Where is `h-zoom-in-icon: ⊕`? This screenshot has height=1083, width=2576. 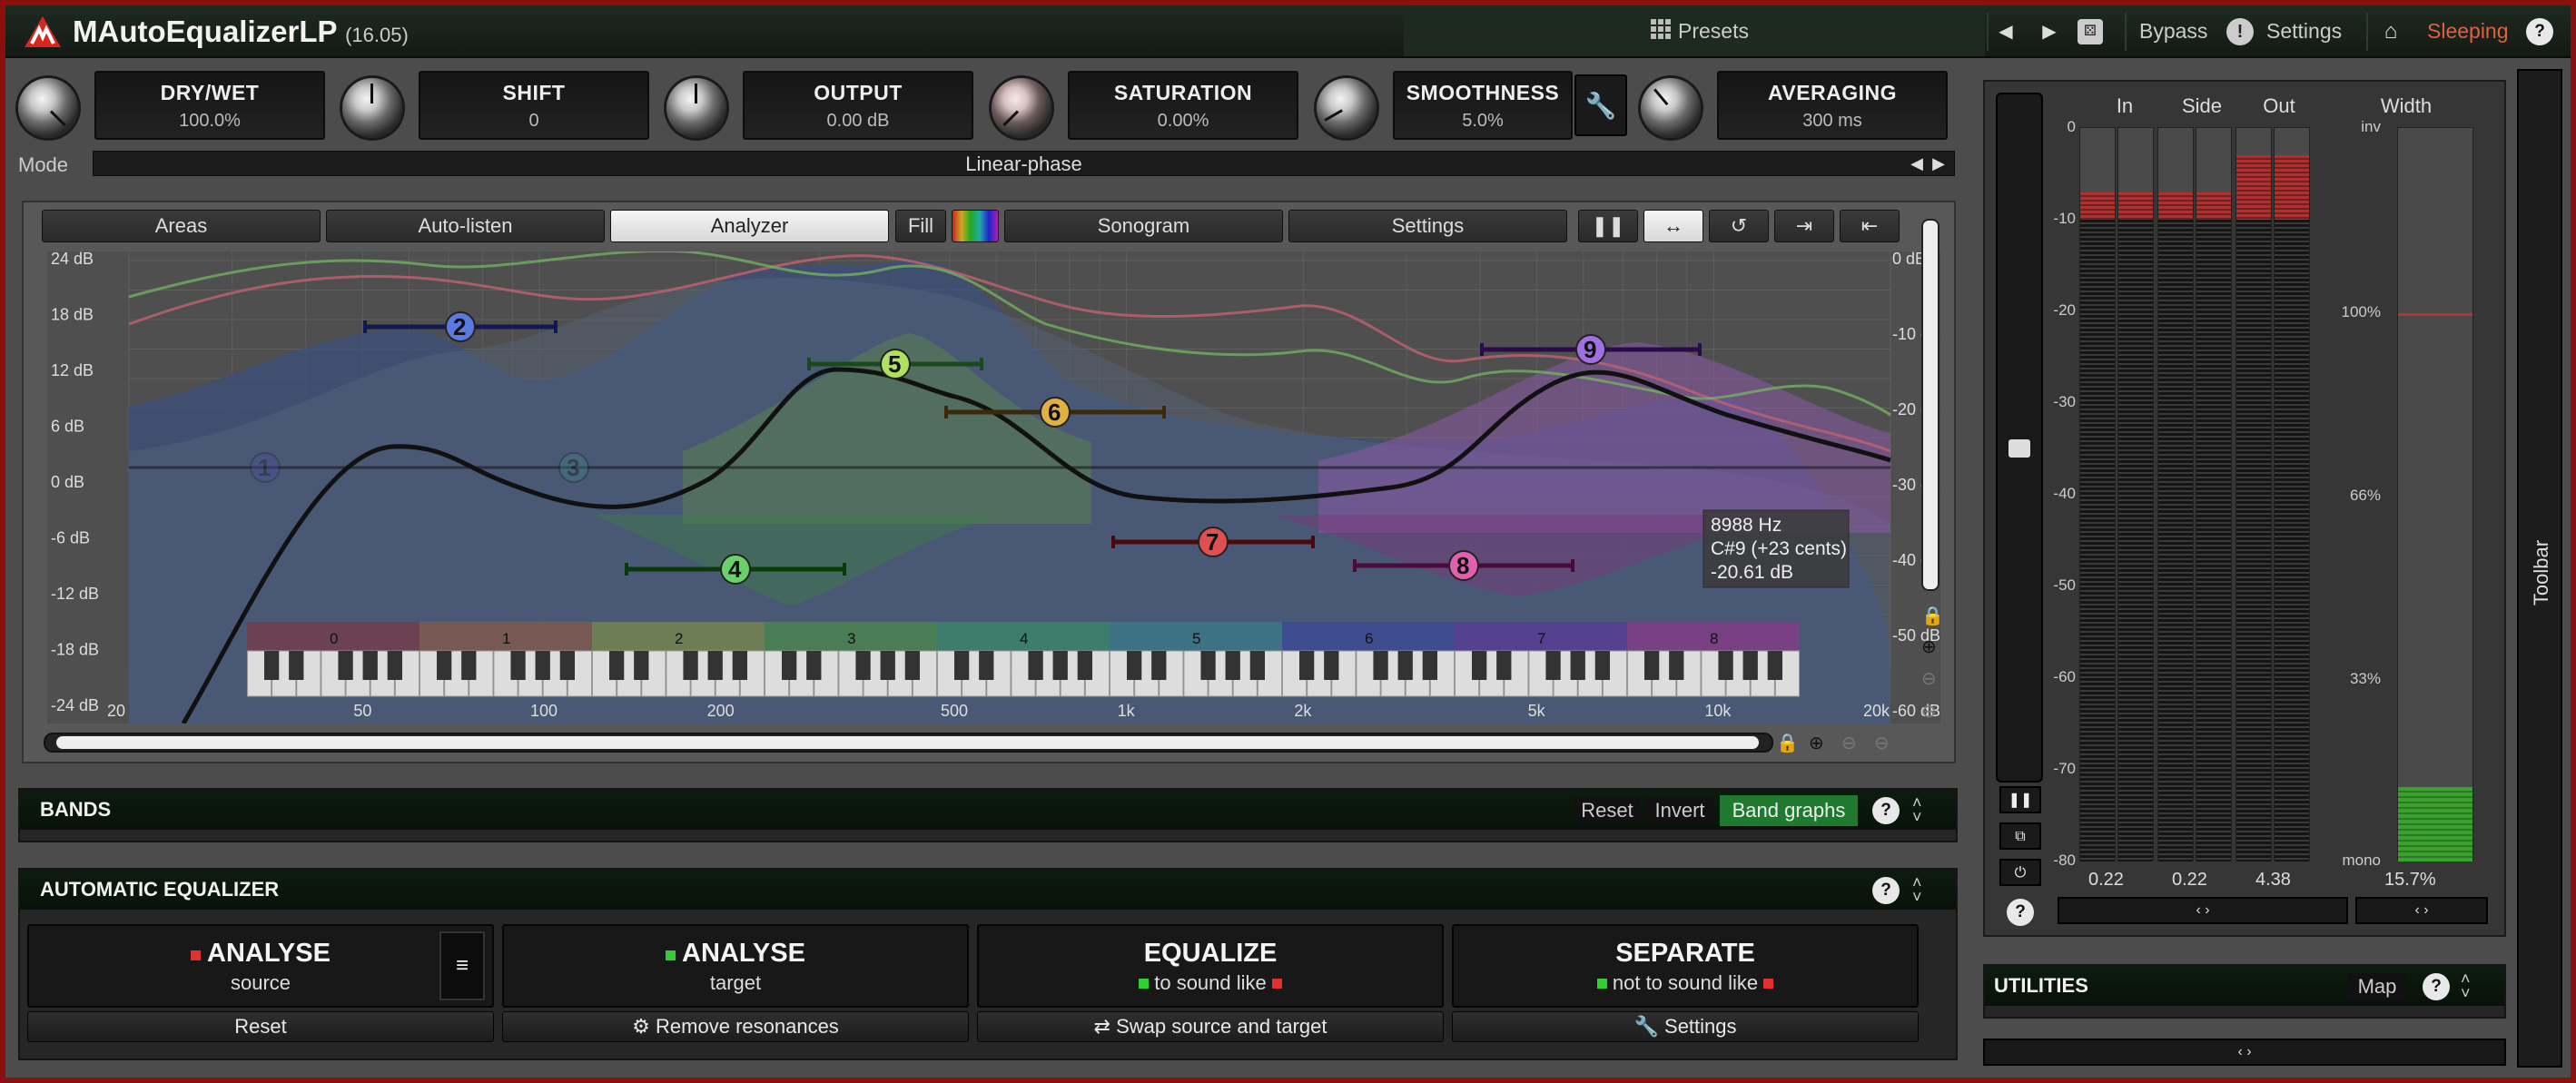
h-zoom-in-icon: ⊕ is located at coordinates (1816, 743).